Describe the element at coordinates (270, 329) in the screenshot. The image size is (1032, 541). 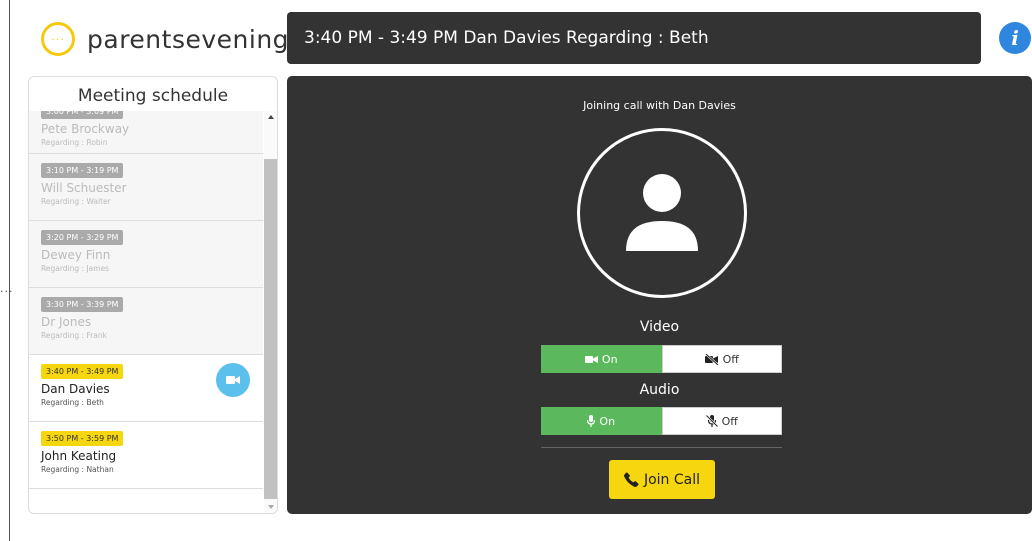
I see `scroll-thumb` at that location.